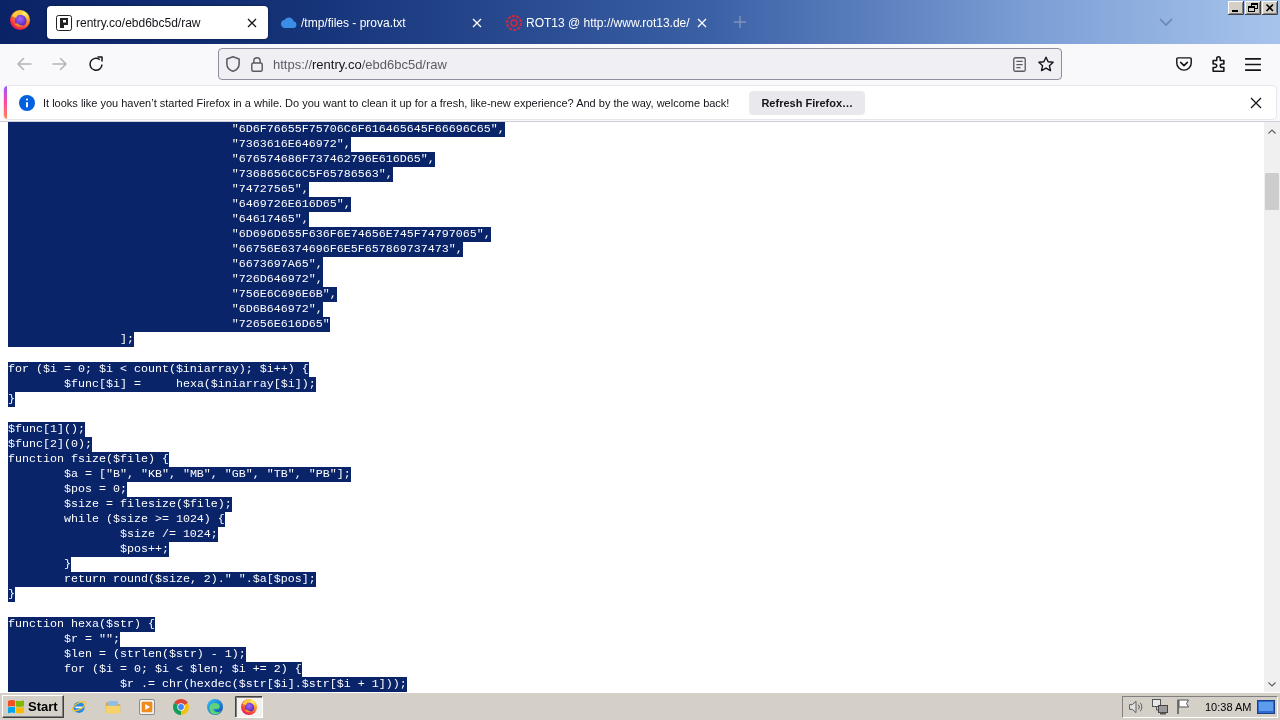  Describe the element at coordinates (1218, 64) in the screenshot. I see `puzzle-icon` at that location.